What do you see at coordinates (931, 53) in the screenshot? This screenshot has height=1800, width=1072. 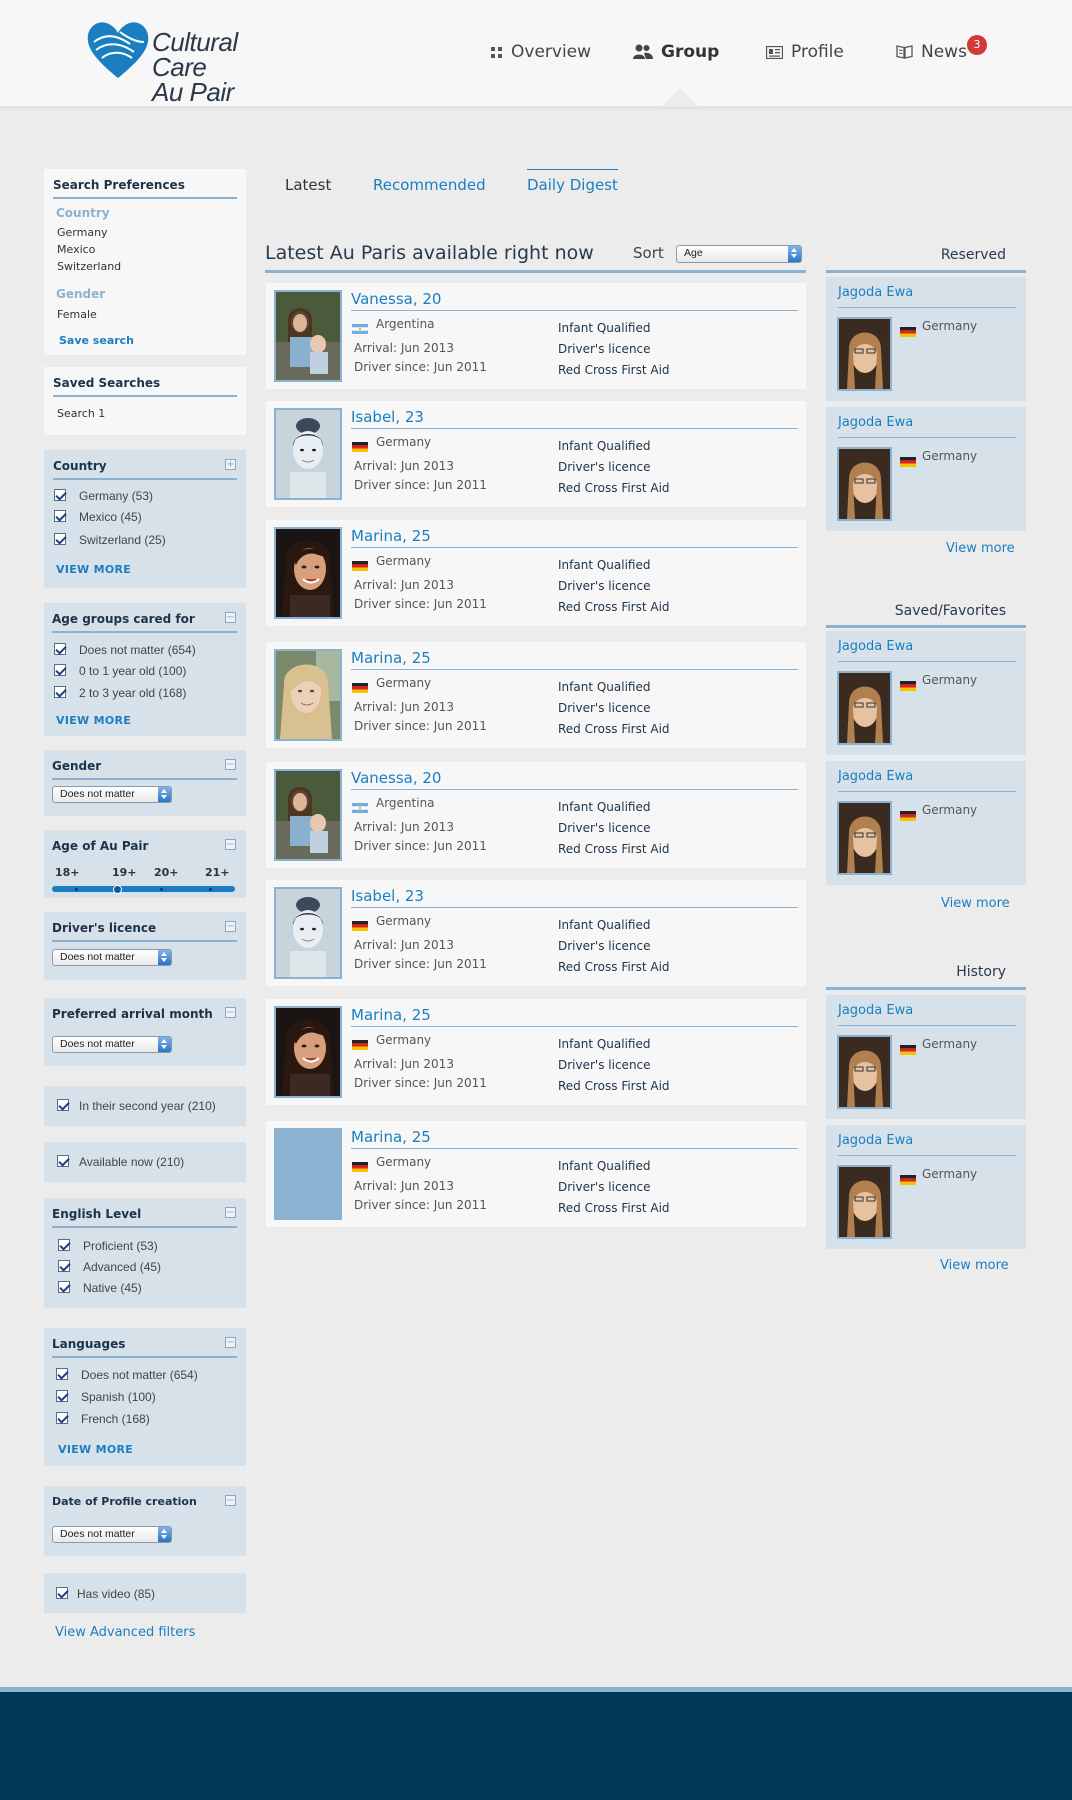 I see `nav-news: News` at bounding box center [931, 53].